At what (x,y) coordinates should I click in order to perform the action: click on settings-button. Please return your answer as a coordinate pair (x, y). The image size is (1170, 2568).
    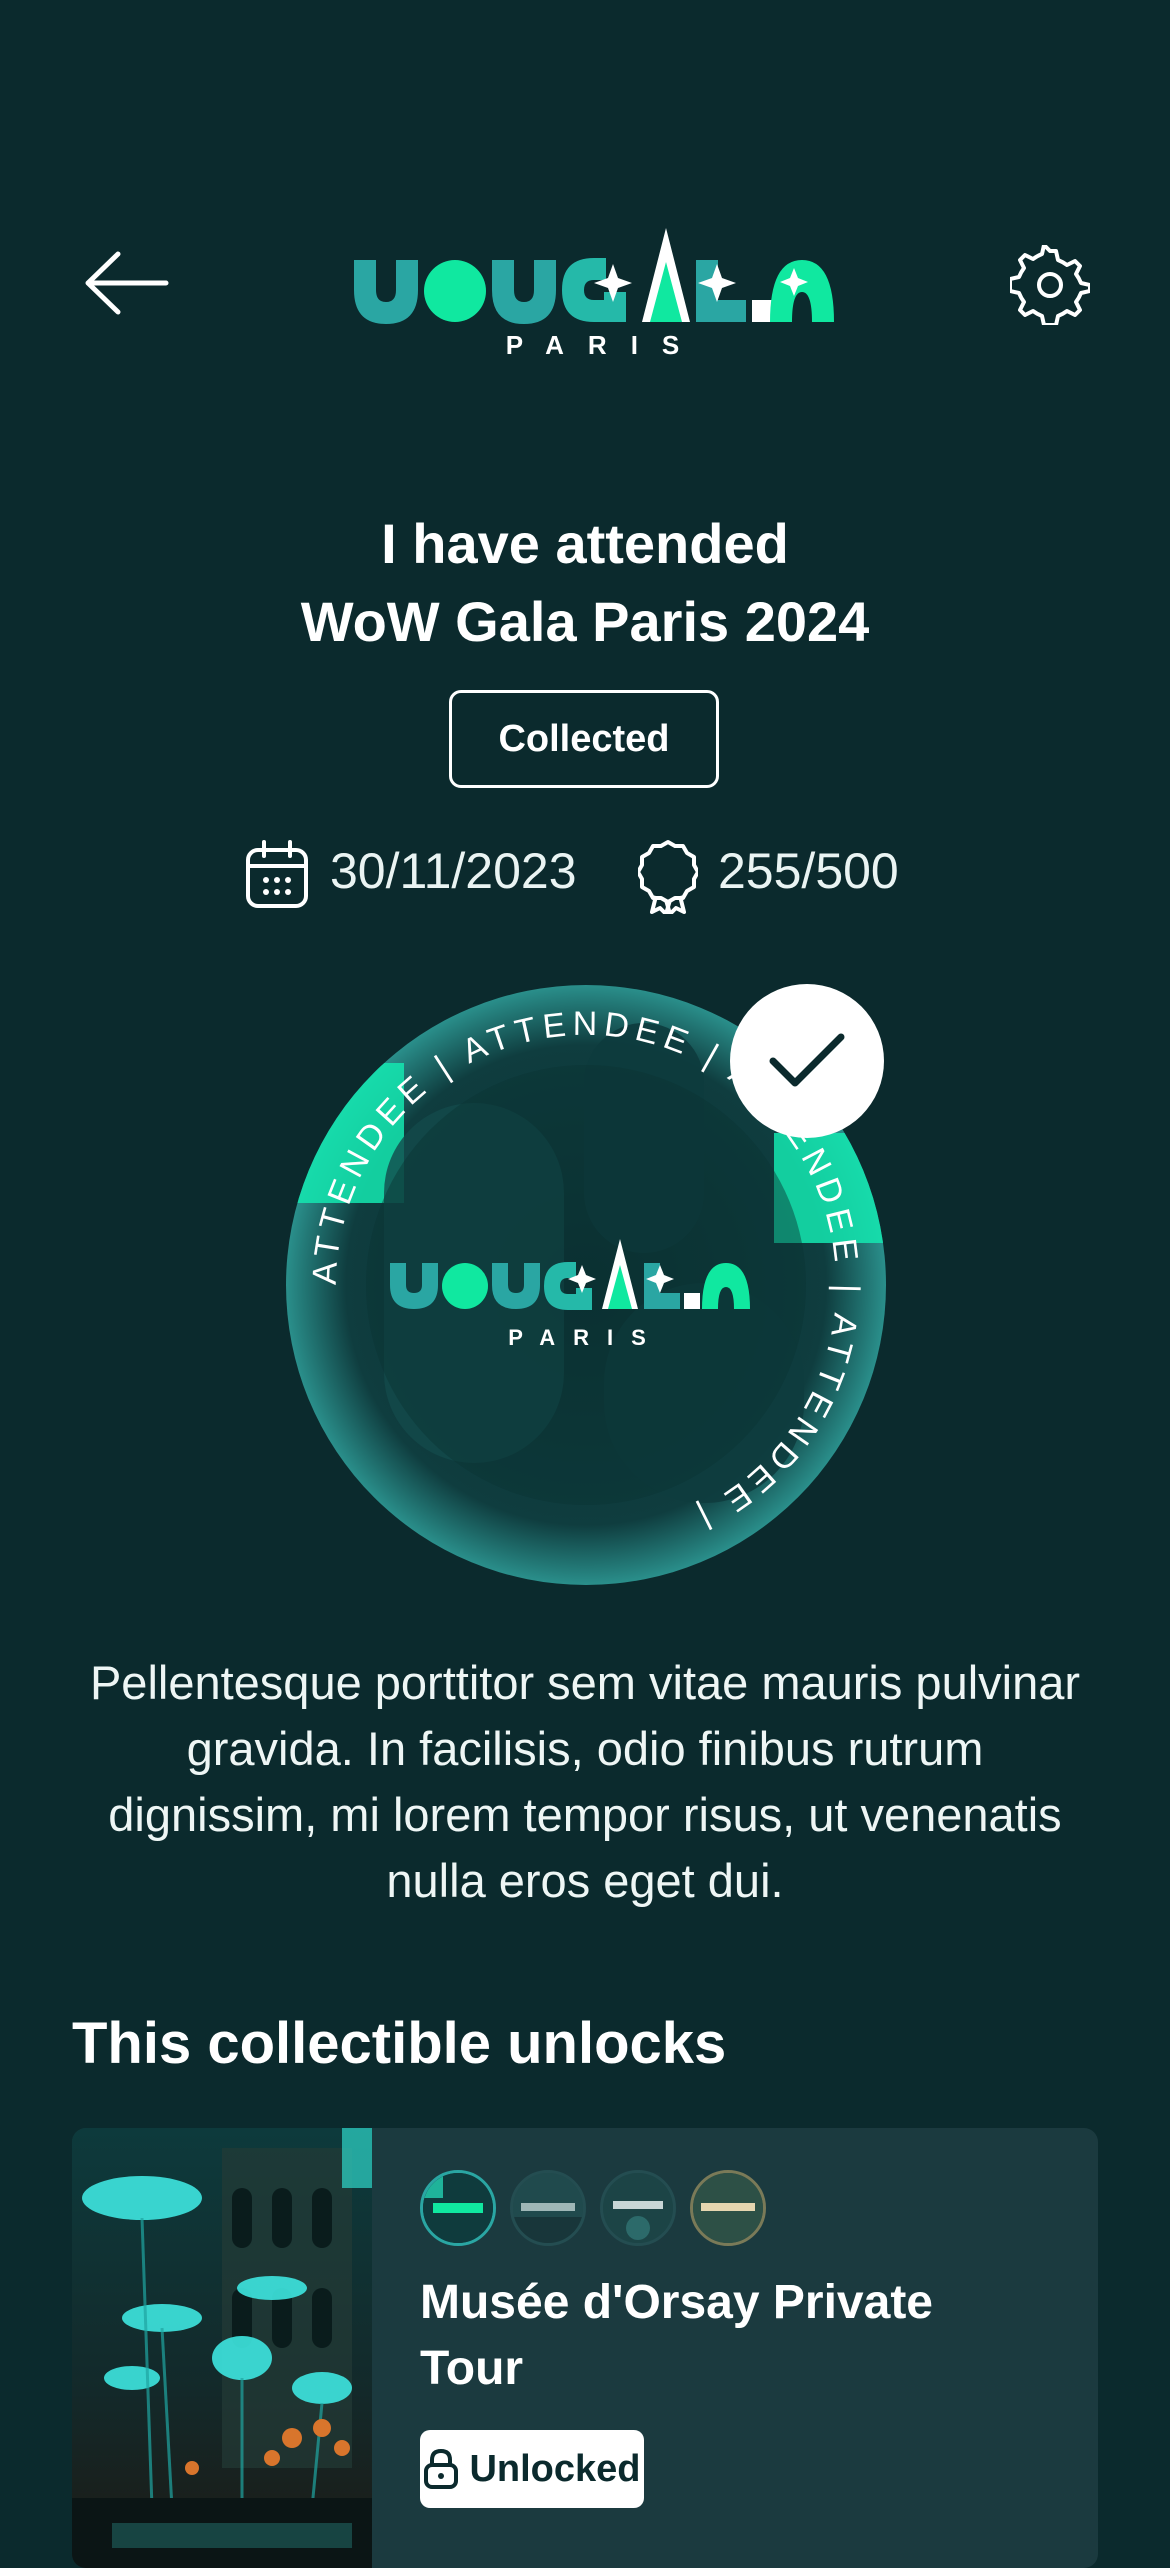
    Looking at the image, I should click on (1050, 285).